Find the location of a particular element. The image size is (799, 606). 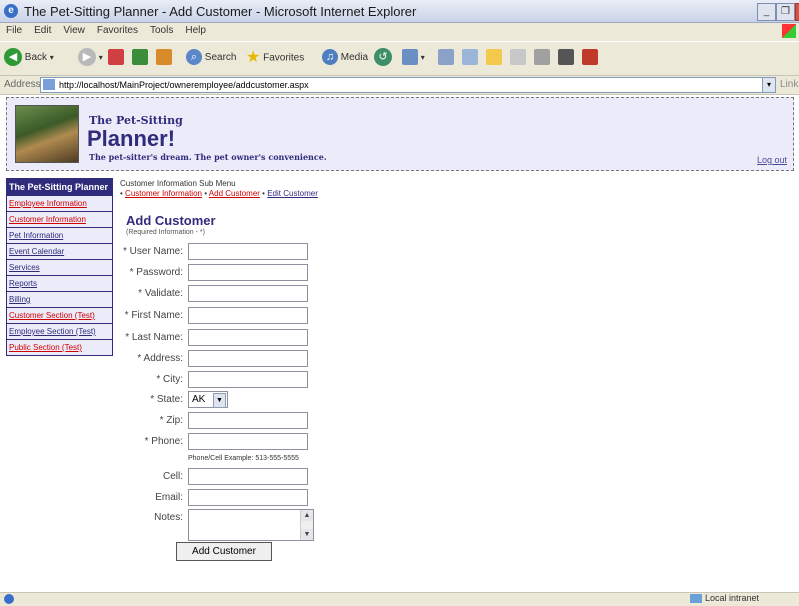

sidebar-heading: The Pet-Sitting Planner is located at coordinates (59, 187).